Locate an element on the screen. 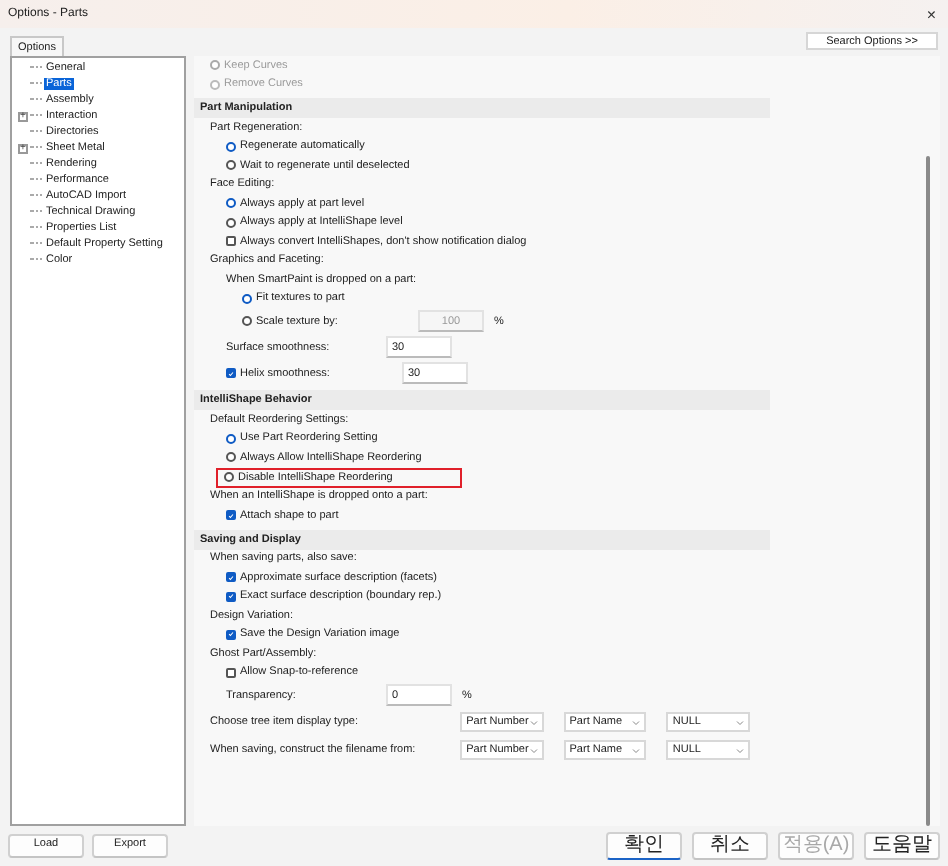 The image size is (948, 866). dialog-button: 적용(A) is located at coordinates (816, 845).